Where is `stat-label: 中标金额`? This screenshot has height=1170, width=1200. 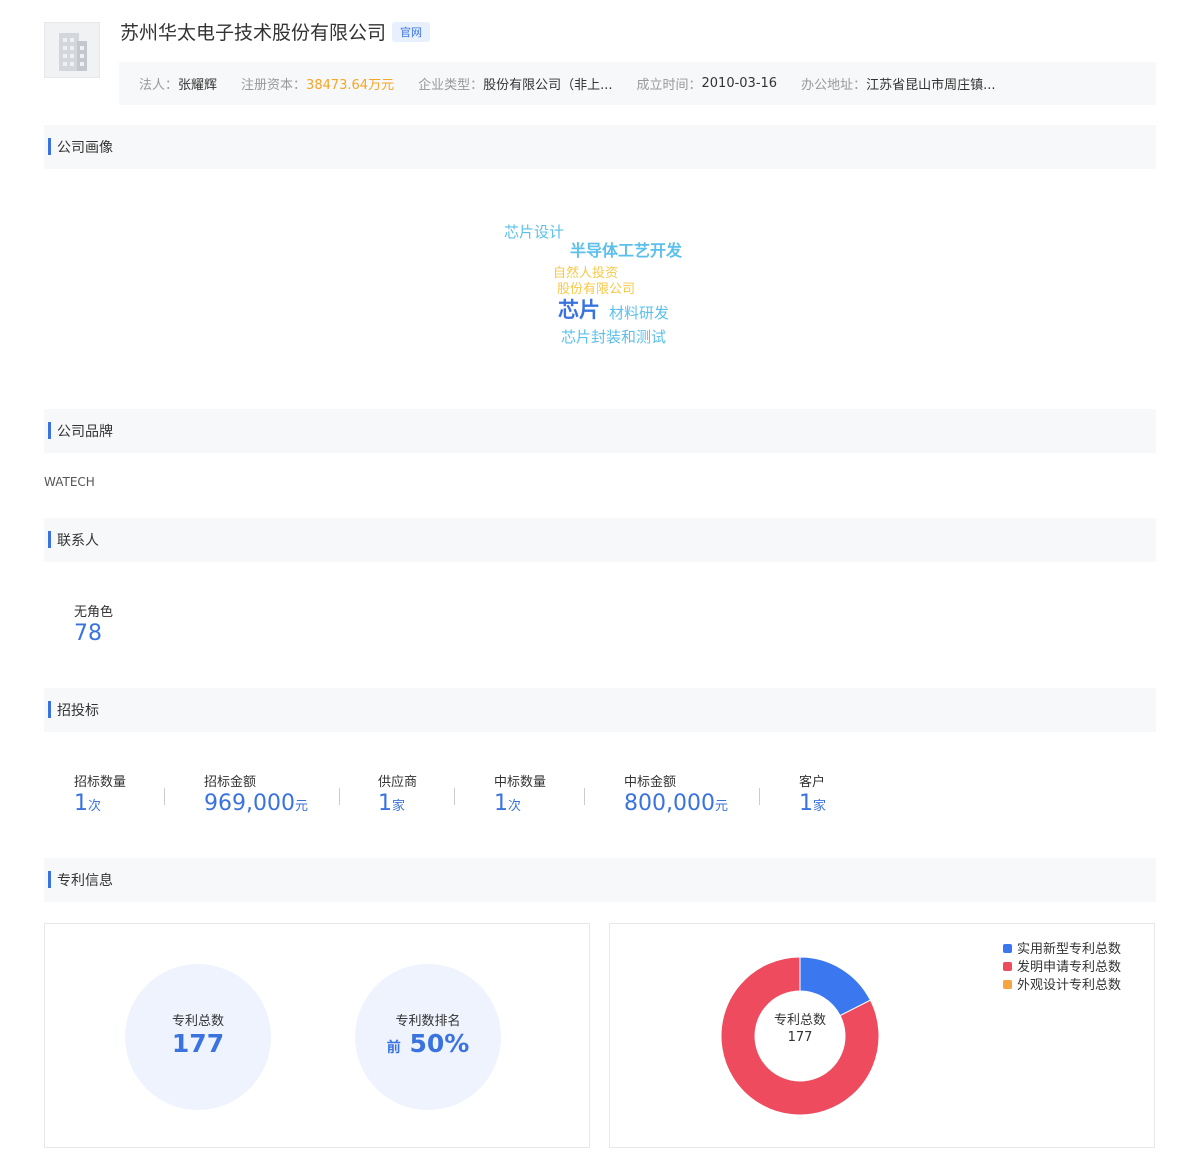 stat-label: 中标金额 is located at coordinates (650, 782).